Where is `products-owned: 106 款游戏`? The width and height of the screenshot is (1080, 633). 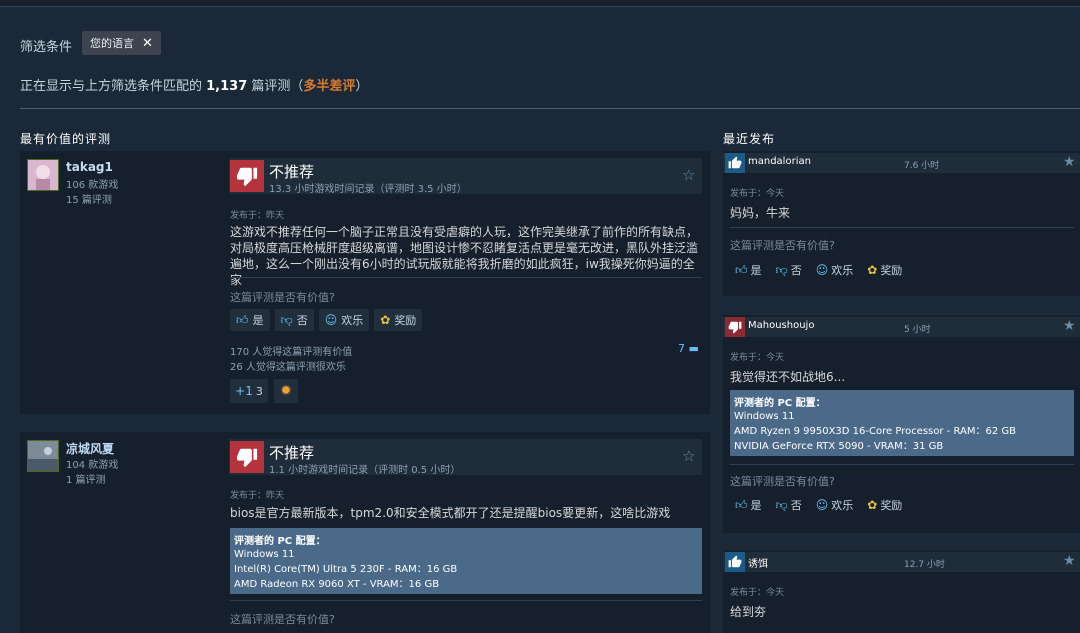
products-owned: 106 款游戏 is located at coordinates (92, 185).